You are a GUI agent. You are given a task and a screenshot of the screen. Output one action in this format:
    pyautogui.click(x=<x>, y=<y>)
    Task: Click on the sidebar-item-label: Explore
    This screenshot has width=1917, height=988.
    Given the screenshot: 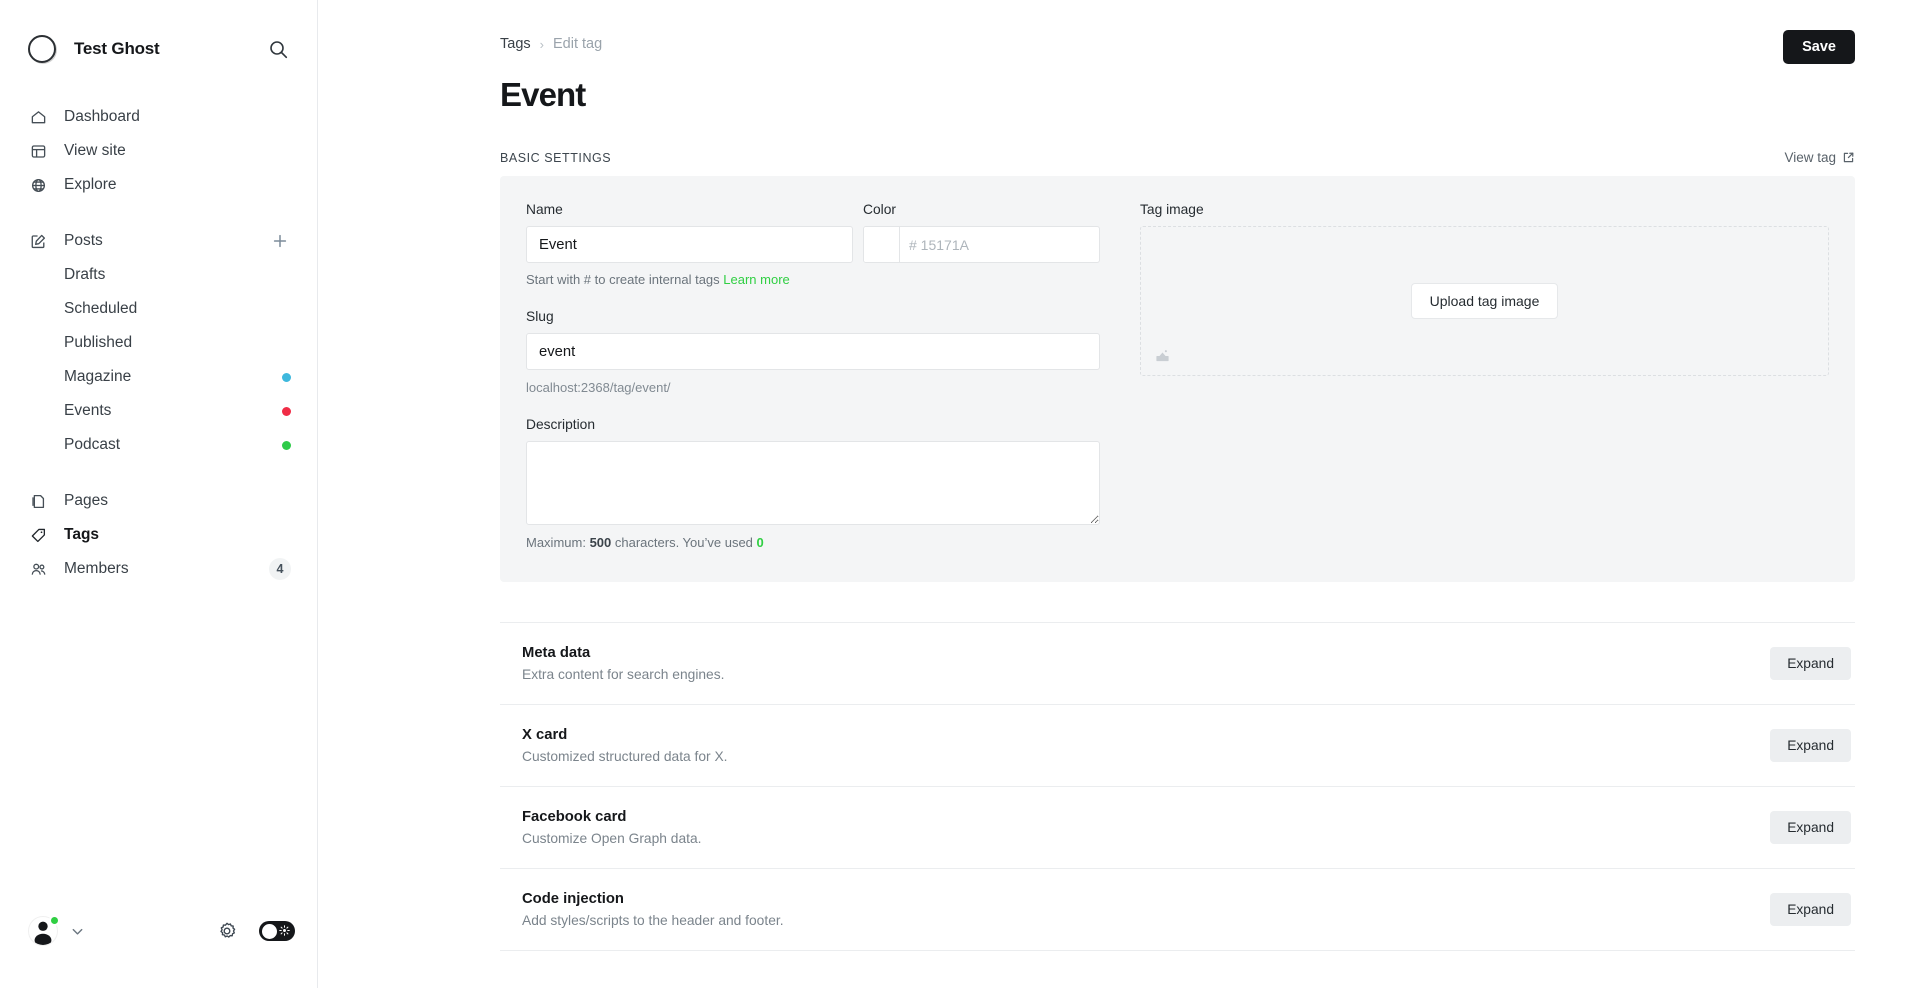 What is the action you would take?
    pyautogui.click(x=90, y=184)
    